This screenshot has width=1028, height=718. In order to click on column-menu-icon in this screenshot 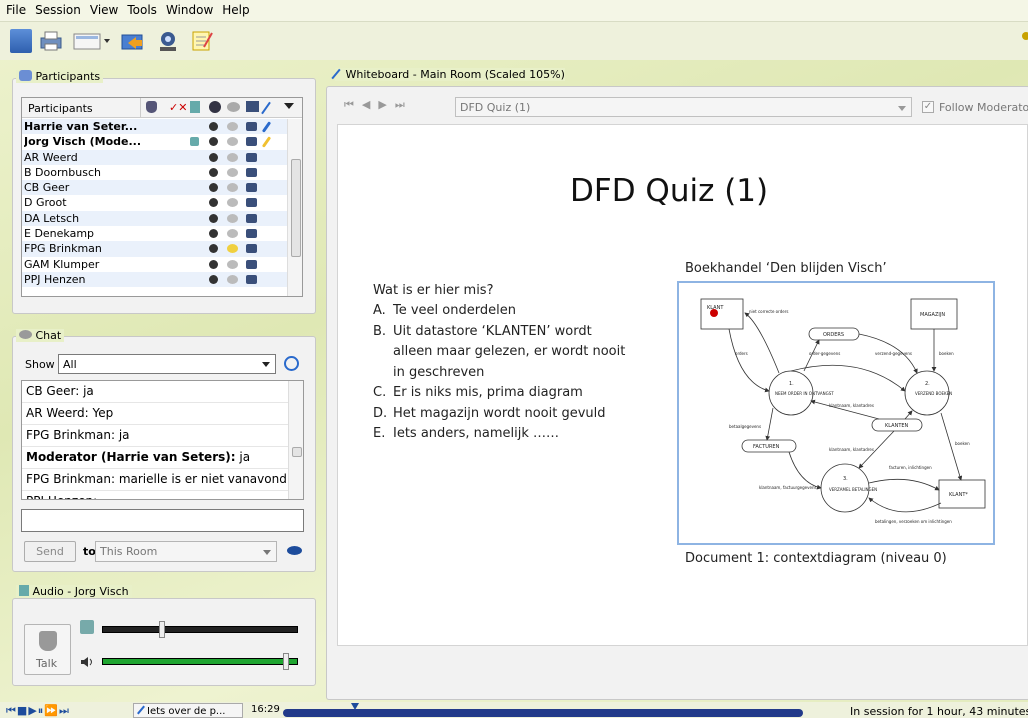, I will do `click(289, 106)`.